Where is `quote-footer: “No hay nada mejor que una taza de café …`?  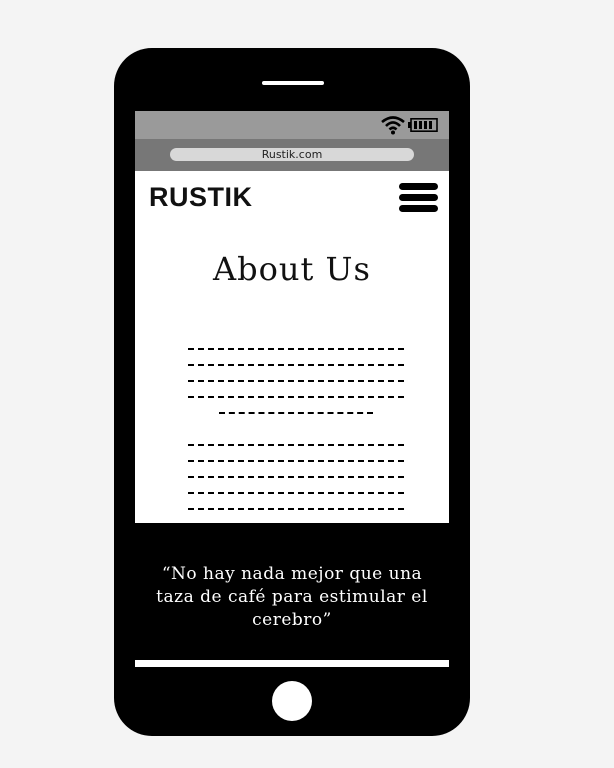
quote-footer: “No hay nada mejor que una taza de café … is located at coordinates (292, 591).